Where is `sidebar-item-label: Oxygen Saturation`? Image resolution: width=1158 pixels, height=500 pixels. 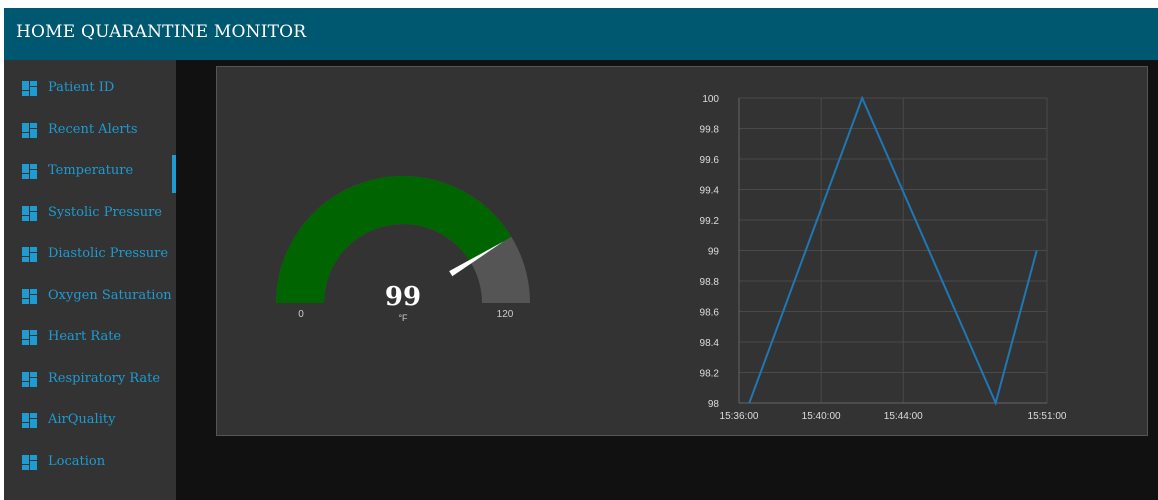 sidebar-item-label: Oxygen Saturation is located at coordinates (110, 295).